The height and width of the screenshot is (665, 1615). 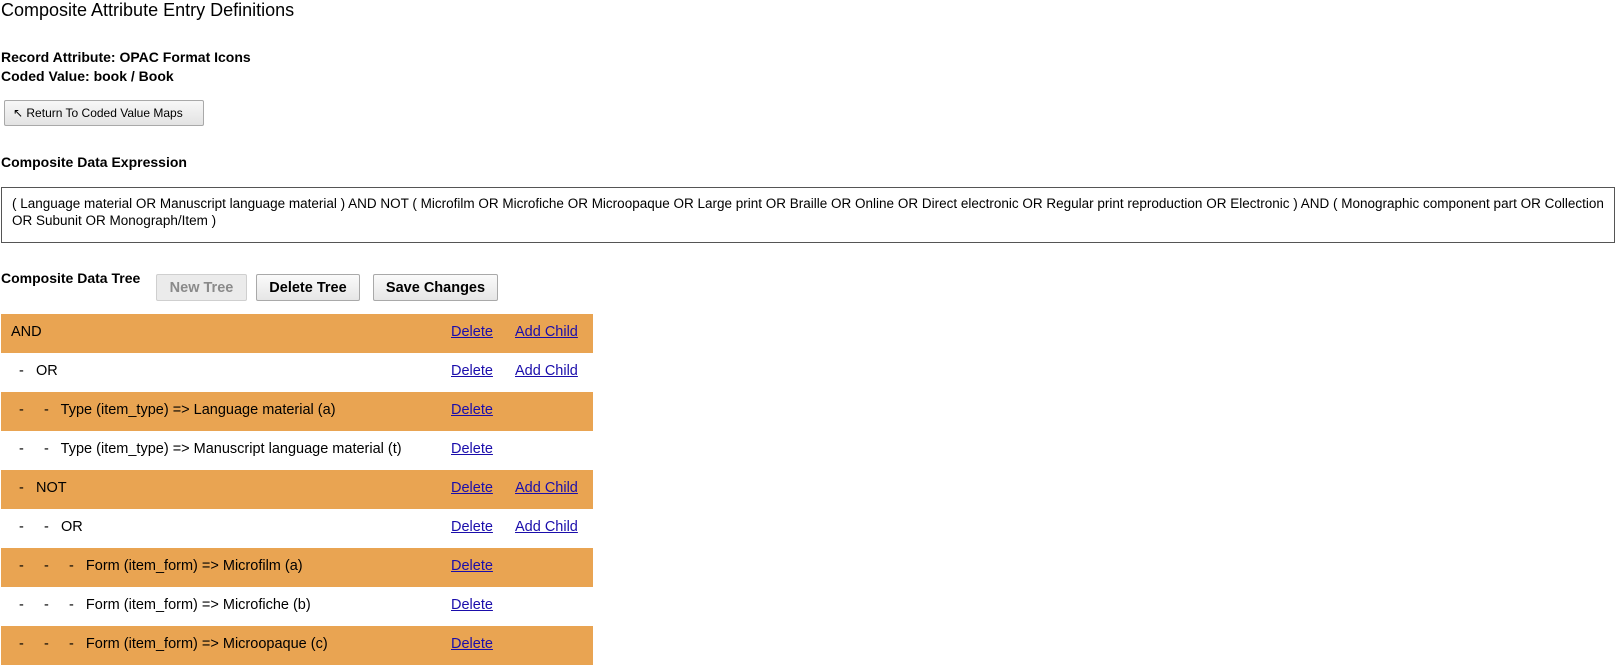 What do you see at coordinates (297, 372) in the screenshot?
I see `tree-row: - OR Delete Add Child` at bounding box center [297, 372].